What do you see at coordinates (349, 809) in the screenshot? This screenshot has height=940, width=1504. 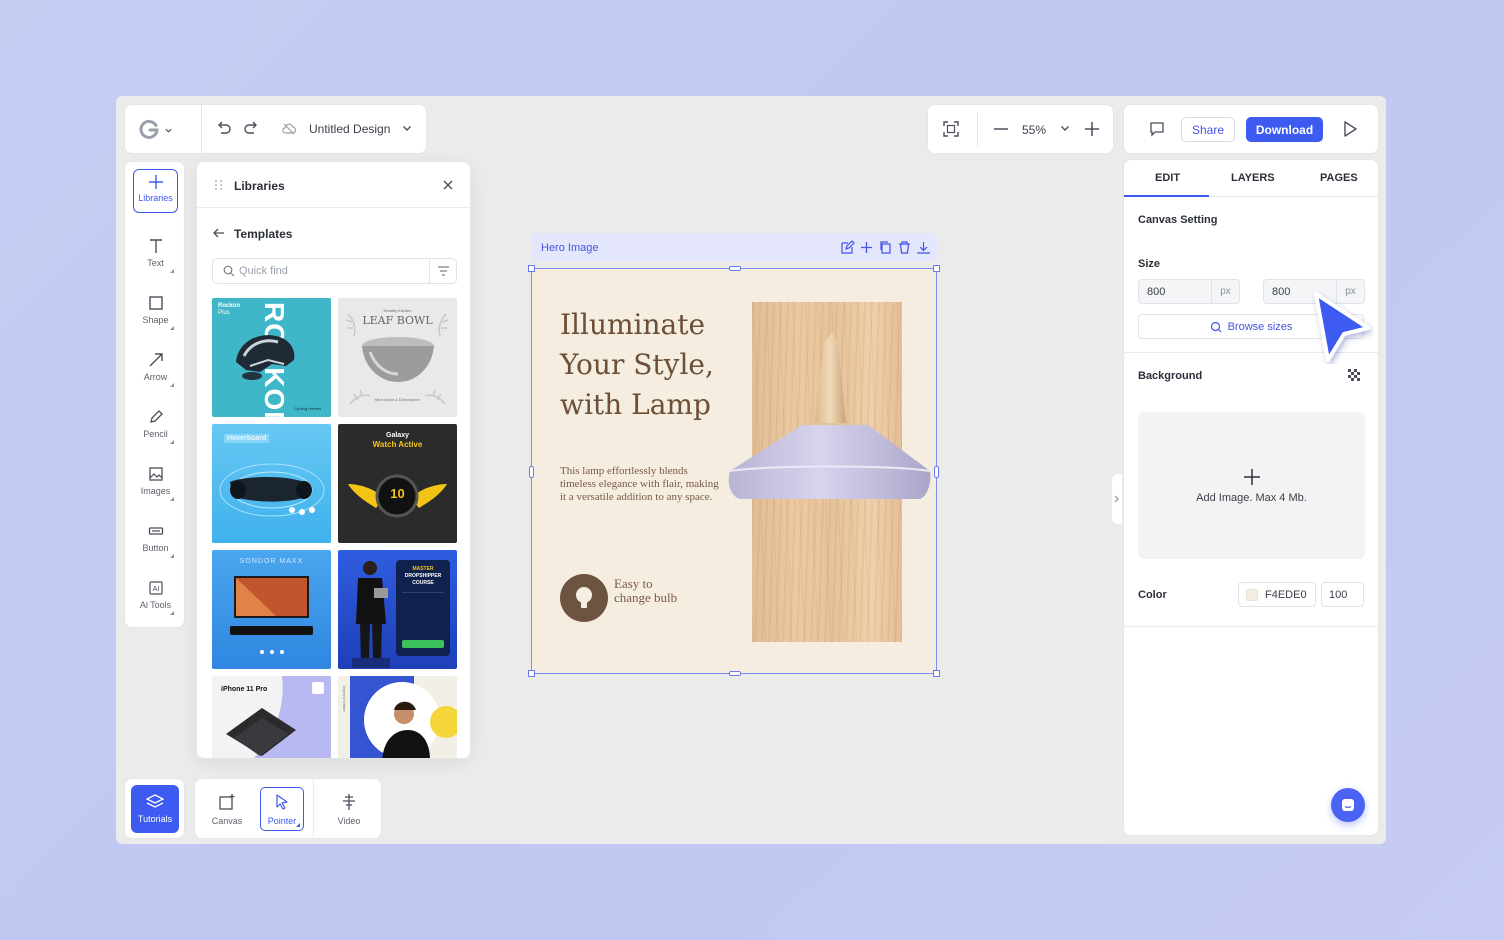 I see `mode-video: Video` at bounding box center [349, 809].